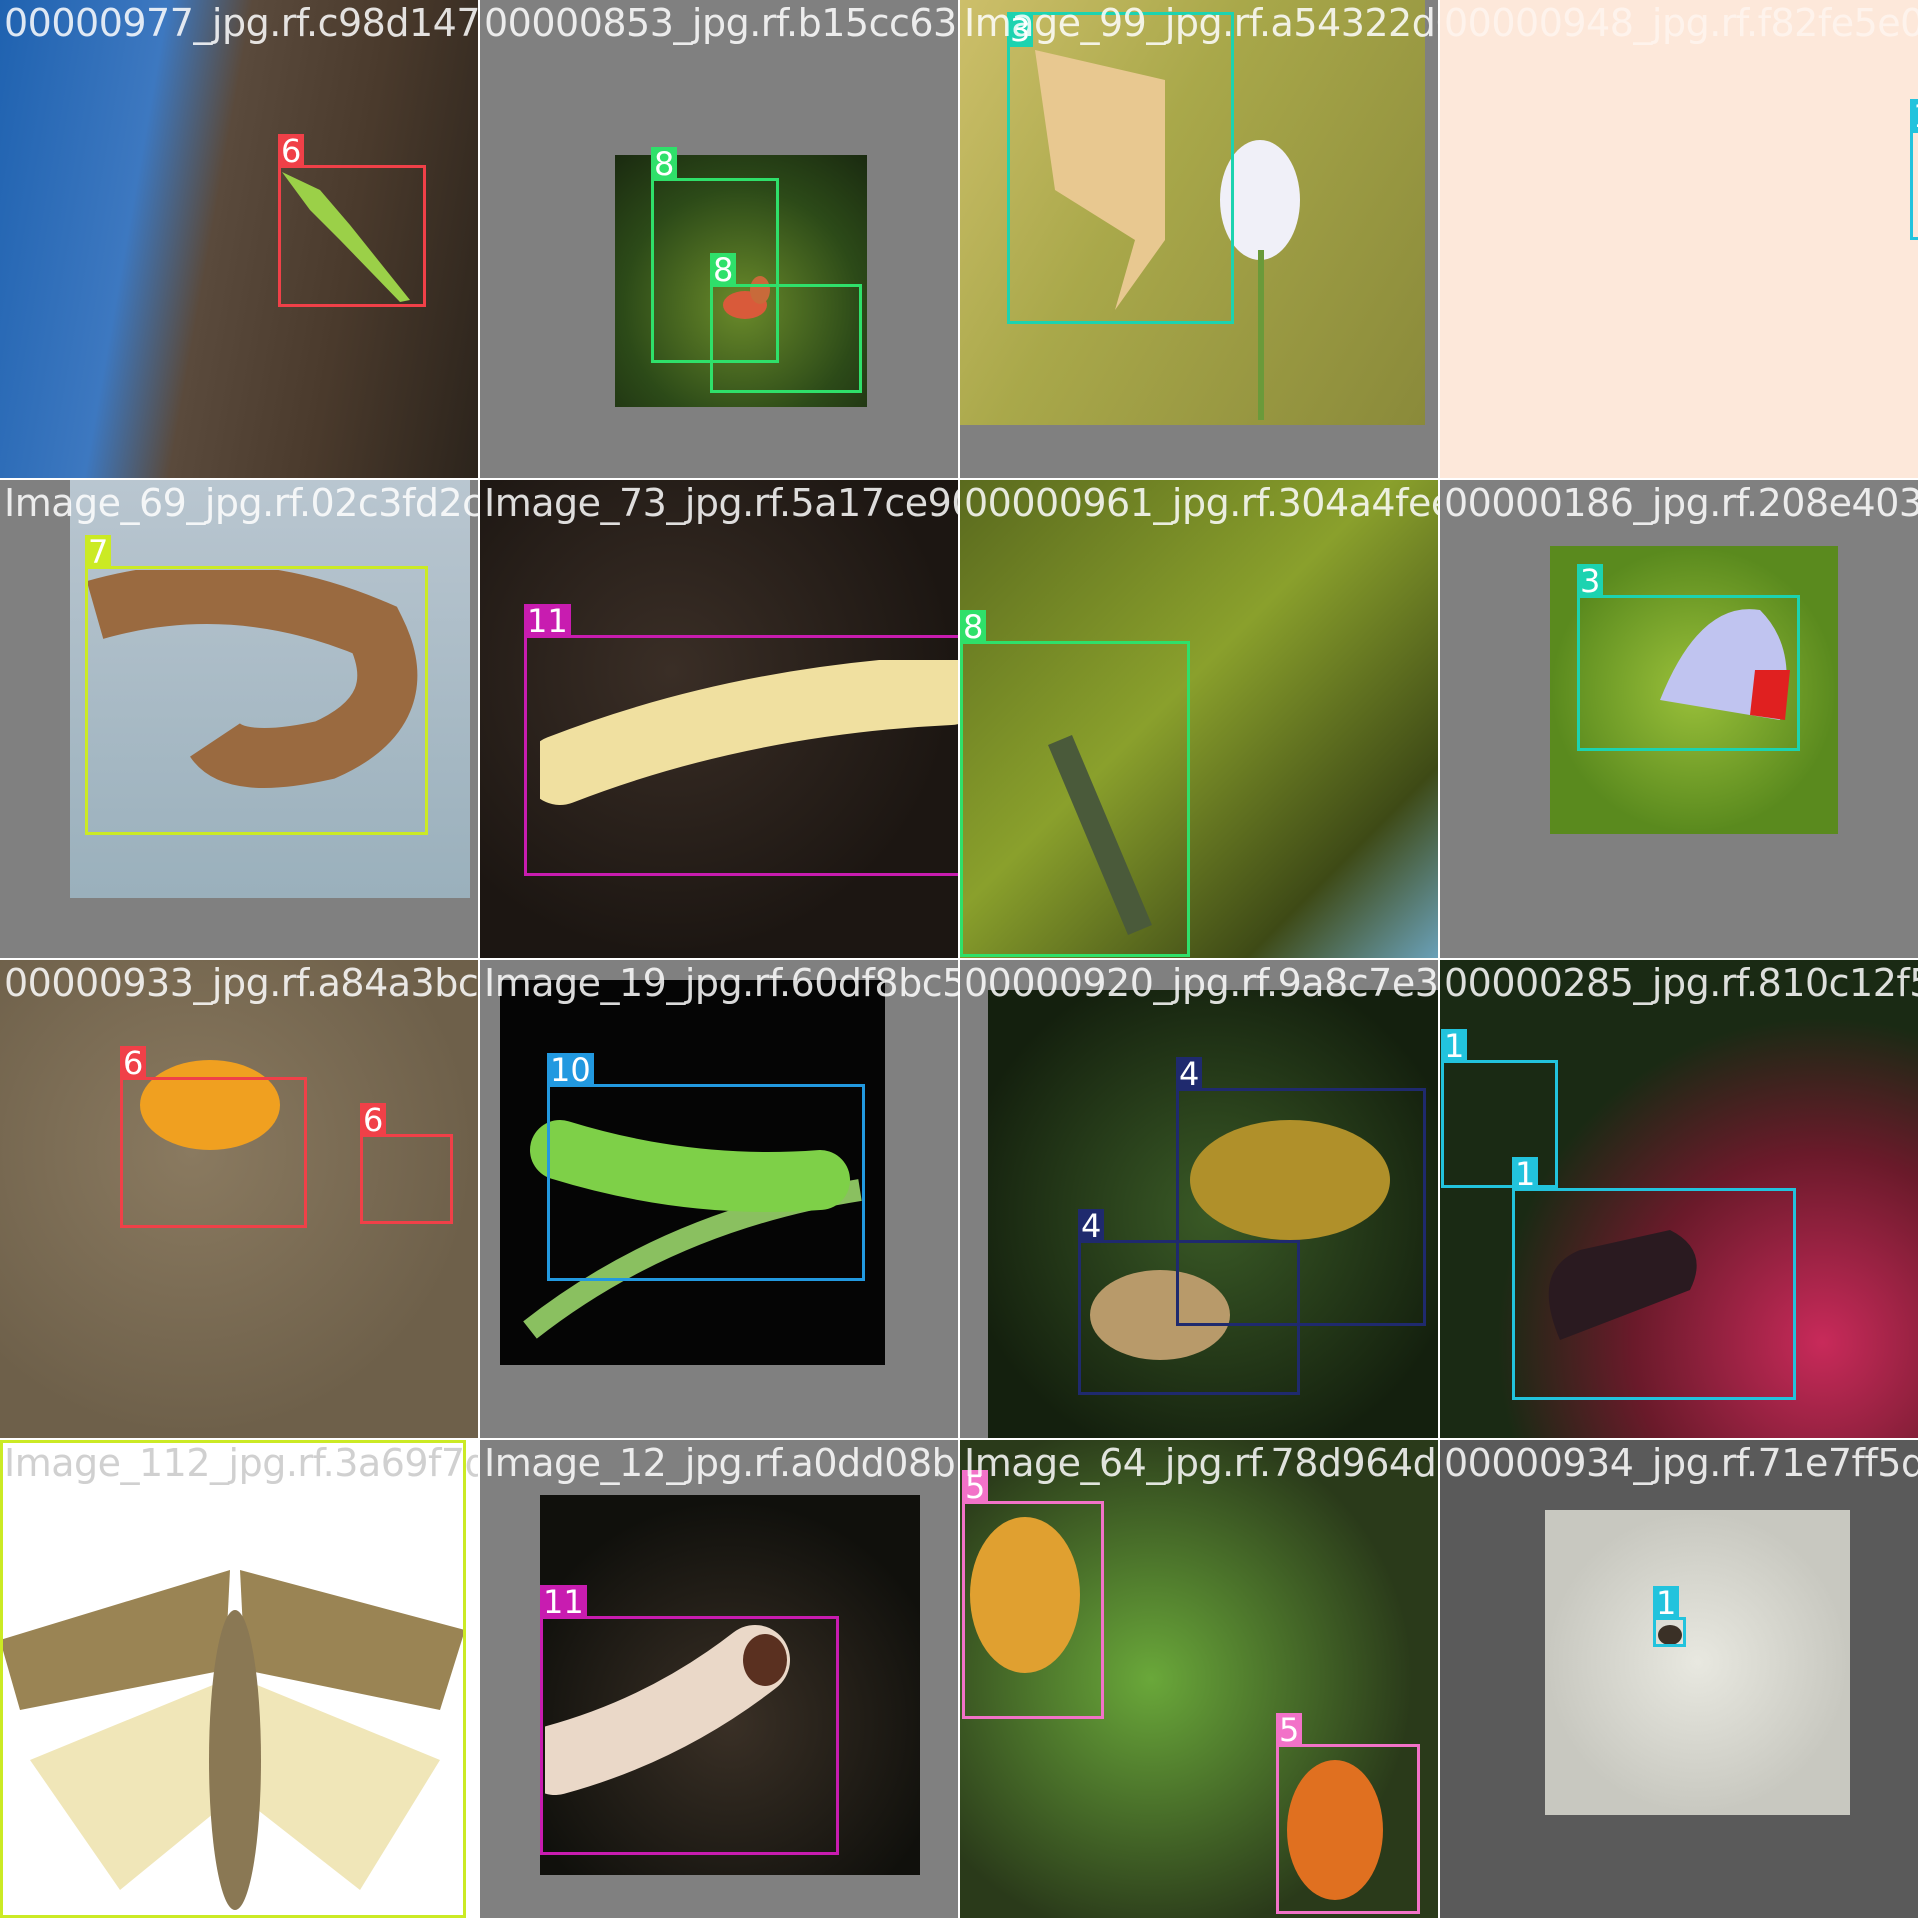 Image resolution: width=1920 pixels, height=1920 pixels. Describe the element at coordinates (1681, 983) in the screenshot. I see `image-filename: 00000285_jpg.rf.810c12f5c7` at that location.